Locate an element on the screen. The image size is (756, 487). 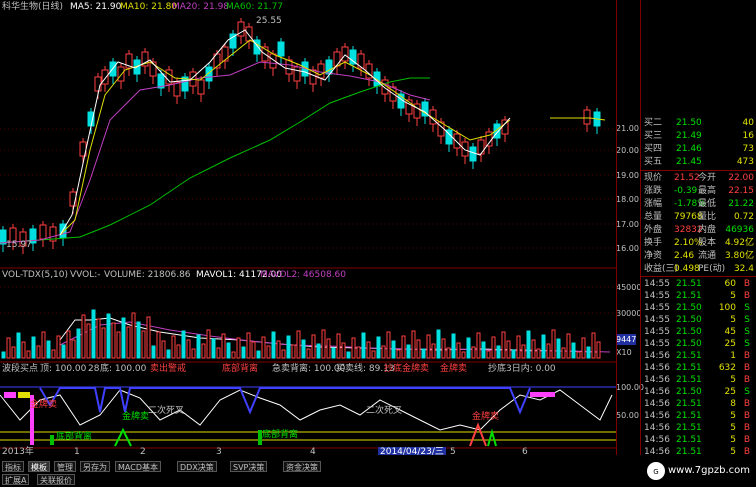
quote-row: 现价 21.52 今开 22.00 is located at coordinates (699, 178).